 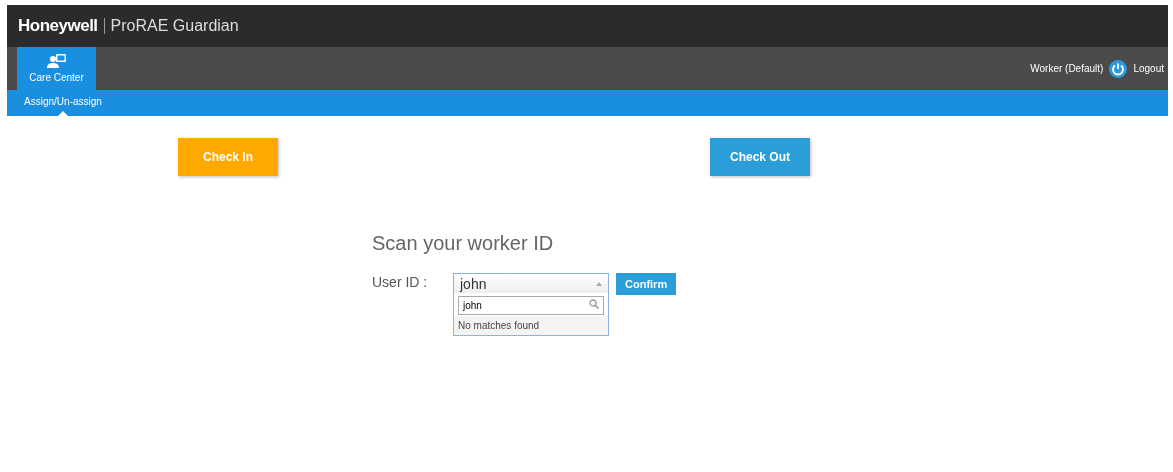 I want to click on person-monitor-icon, so click(x=56, y=61).